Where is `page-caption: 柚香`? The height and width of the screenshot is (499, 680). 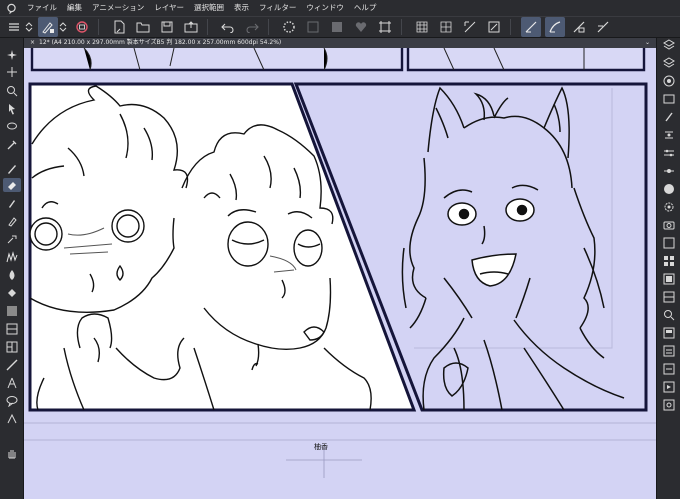 page-caption: 柚香 is located at coordinates (321, 447).